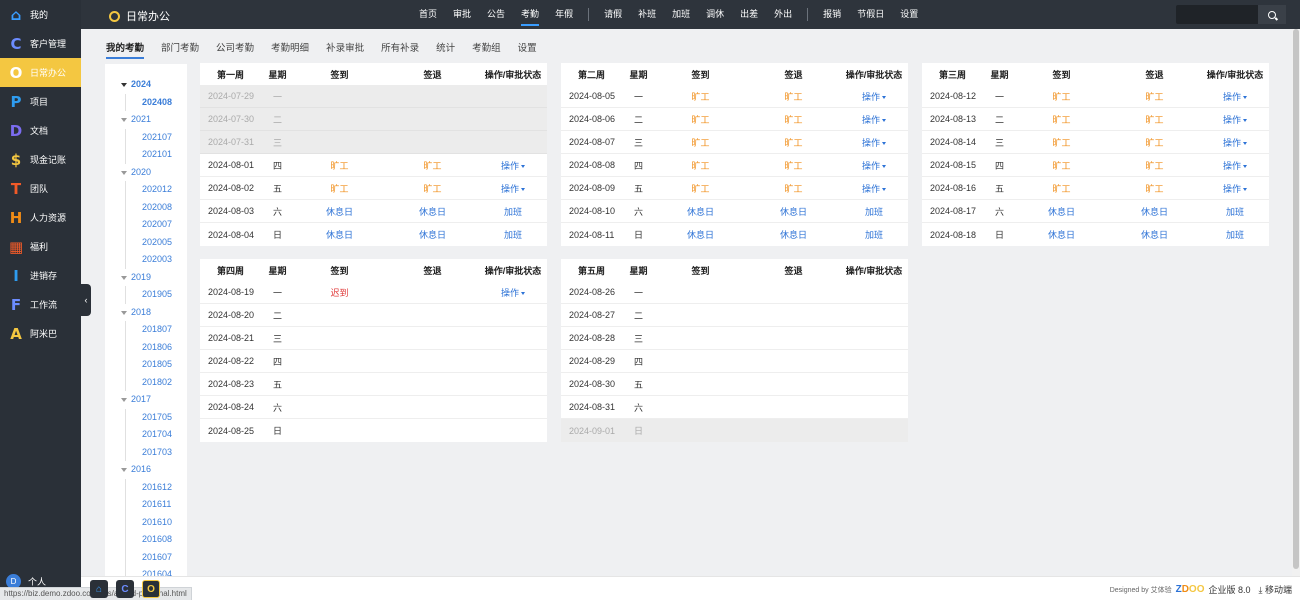 The width and height of the screenshot is (1300, 600). I want to click on top-nav-item: 外出, so click(783, 14).